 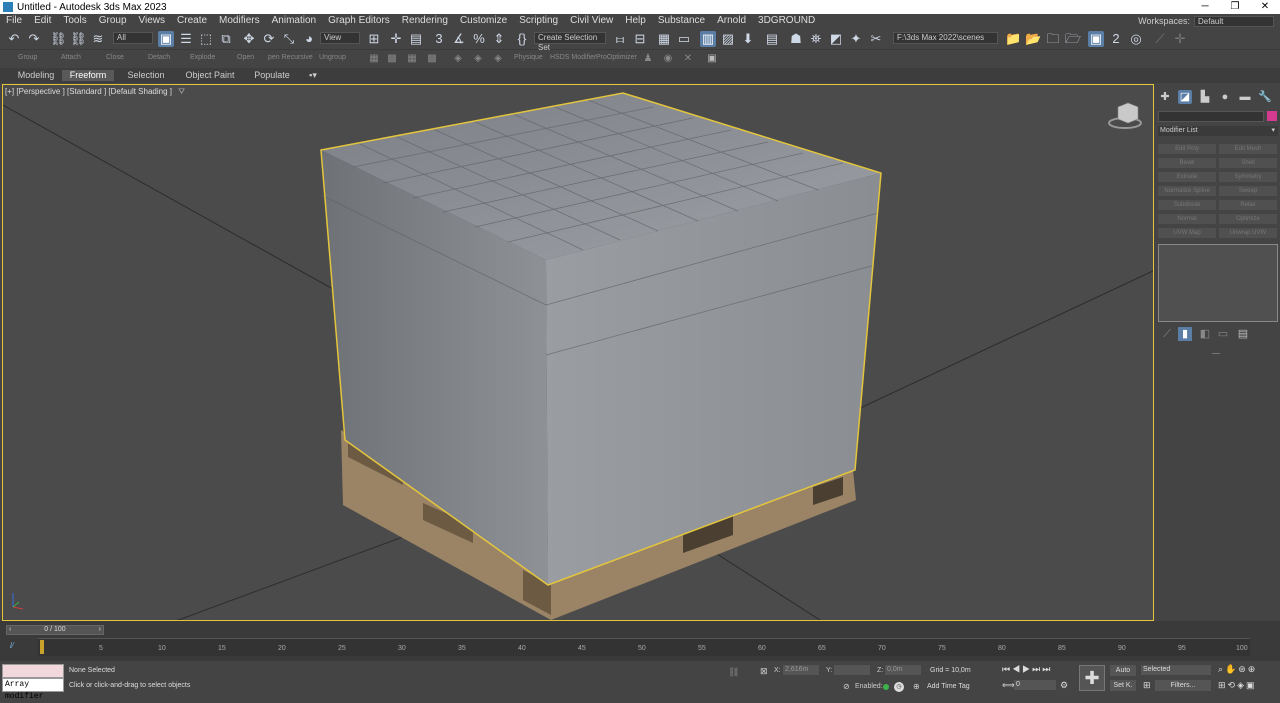 I want to click on time-config-icon: ⚙, so click(x=1064, y=685).